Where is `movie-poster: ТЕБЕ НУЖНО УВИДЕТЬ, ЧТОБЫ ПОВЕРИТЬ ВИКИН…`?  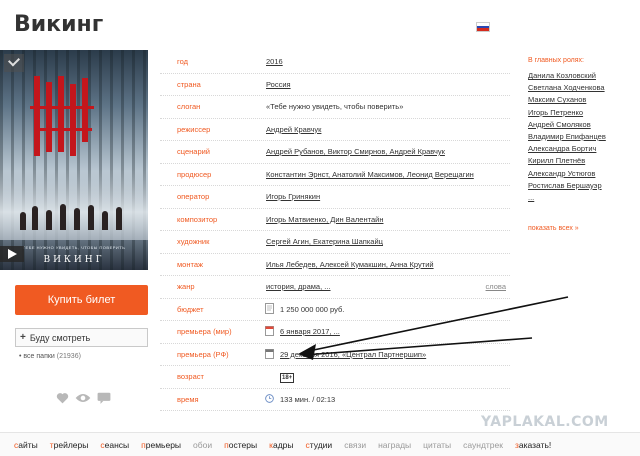 movie-poster: ТЕБЕ НУЖНО УВИДЕТЬ, ЧТОБЫ ПОВЕРИТЬ ВИКИН… is located at coordinates (74, 160).